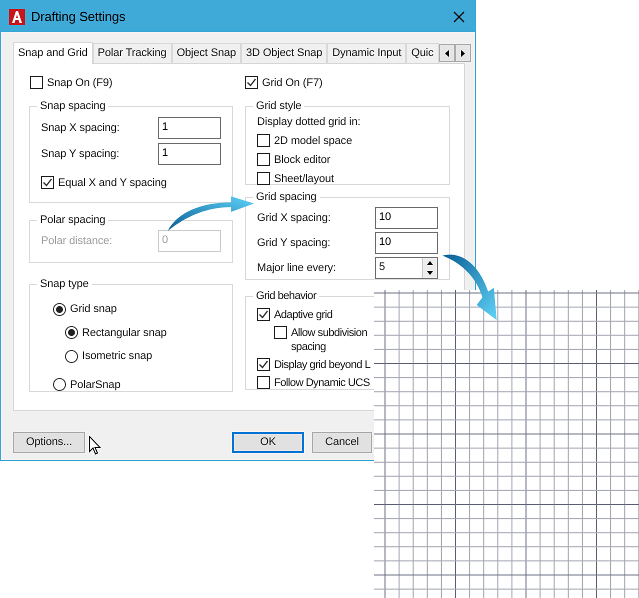 This screenshot has width=639, height=598. What do you see at coordinates (268, 442) in the screenshot?
I see `dialog-button: OK` at bounding box center [268, 442].